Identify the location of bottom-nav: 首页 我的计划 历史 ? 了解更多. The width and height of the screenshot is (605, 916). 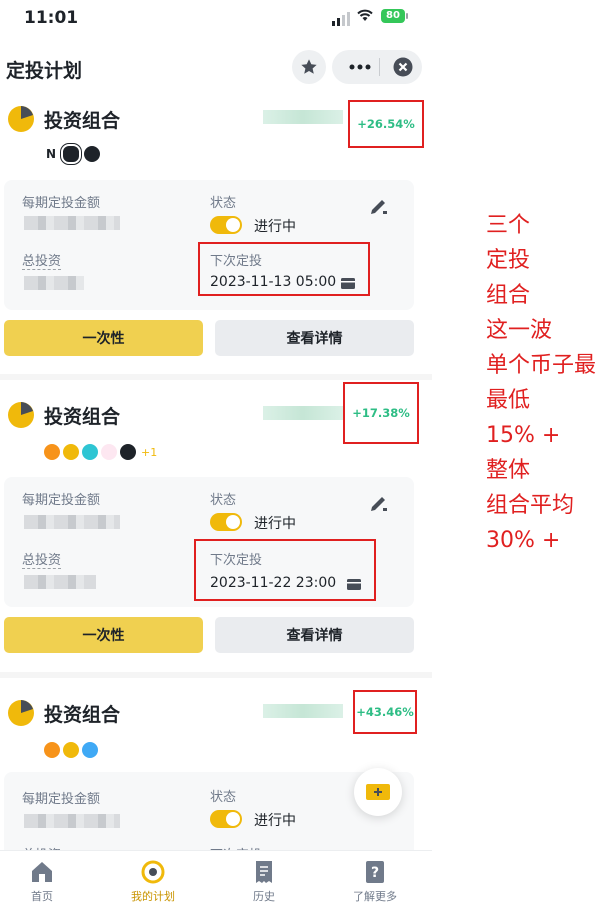
(216, 883).